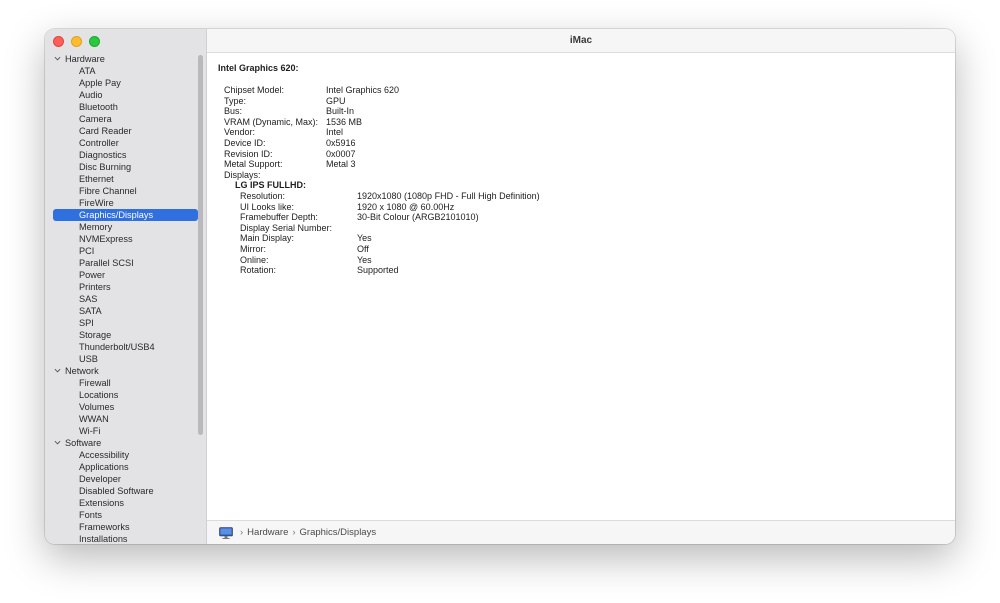 The width and height of the screenshot is (1000, 603). Describe the element at coordinates (248, 153) in the screenshot. I see `property-key: Revision ID:` at that location.